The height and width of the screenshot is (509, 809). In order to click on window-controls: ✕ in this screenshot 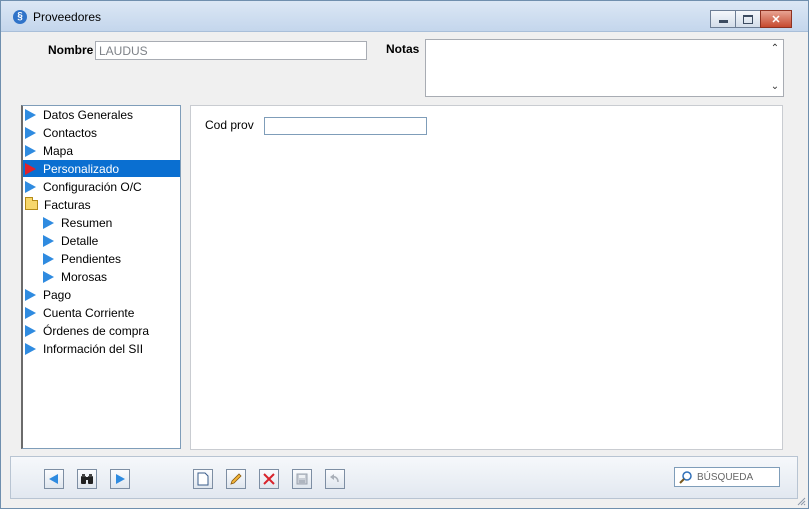, I will do `click(751, 19)`.